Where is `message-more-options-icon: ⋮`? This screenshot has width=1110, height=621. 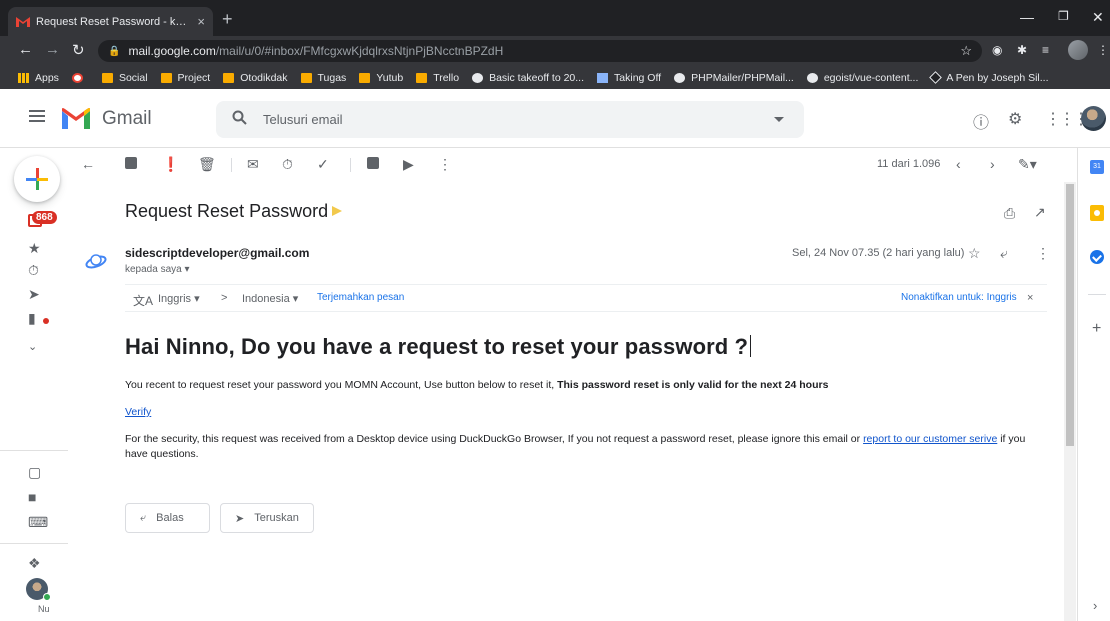
message-more-options-icon: ⋮ is located at coordinates (1043, 253).